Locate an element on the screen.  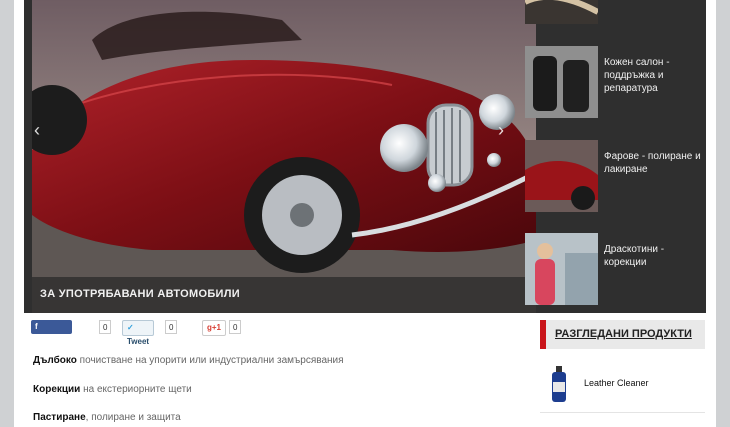
google-plus-button: g+1 is located at coordinates (214, 328).